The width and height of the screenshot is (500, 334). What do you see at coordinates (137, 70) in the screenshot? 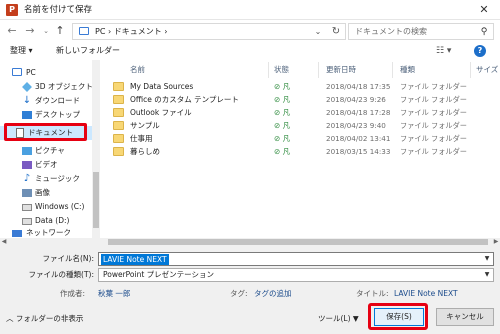
I see `column-header-name: 名前` at bounding box center [137, 70].